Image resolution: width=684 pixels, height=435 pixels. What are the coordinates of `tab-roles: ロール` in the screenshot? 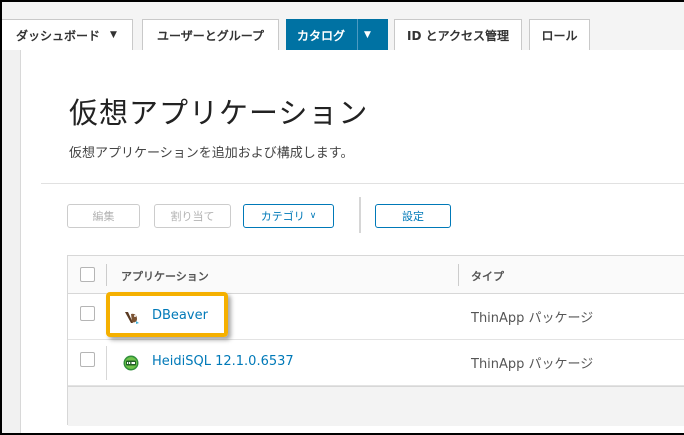 It's located at (559, 34).